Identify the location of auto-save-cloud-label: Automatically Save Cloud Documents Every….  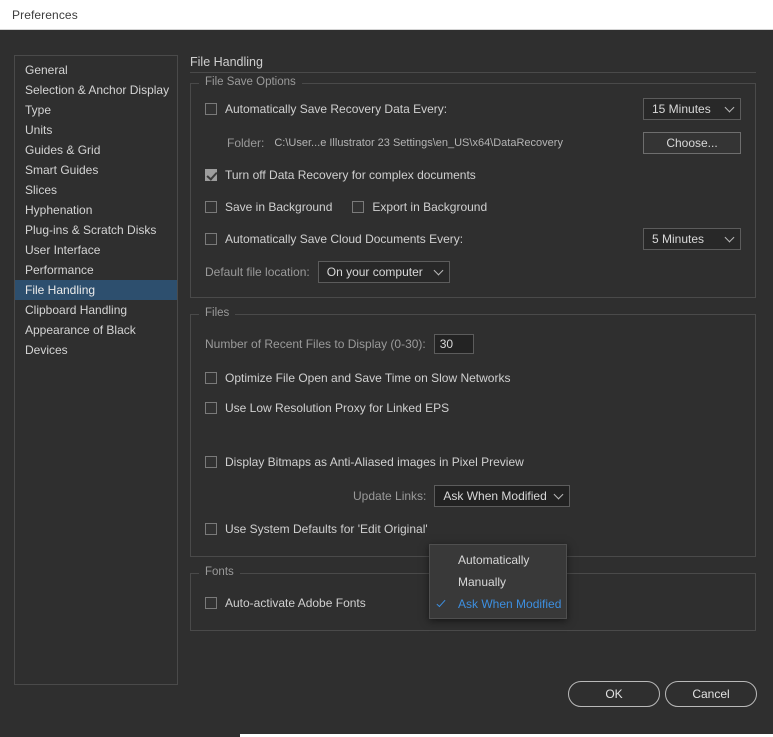
(344, 239).